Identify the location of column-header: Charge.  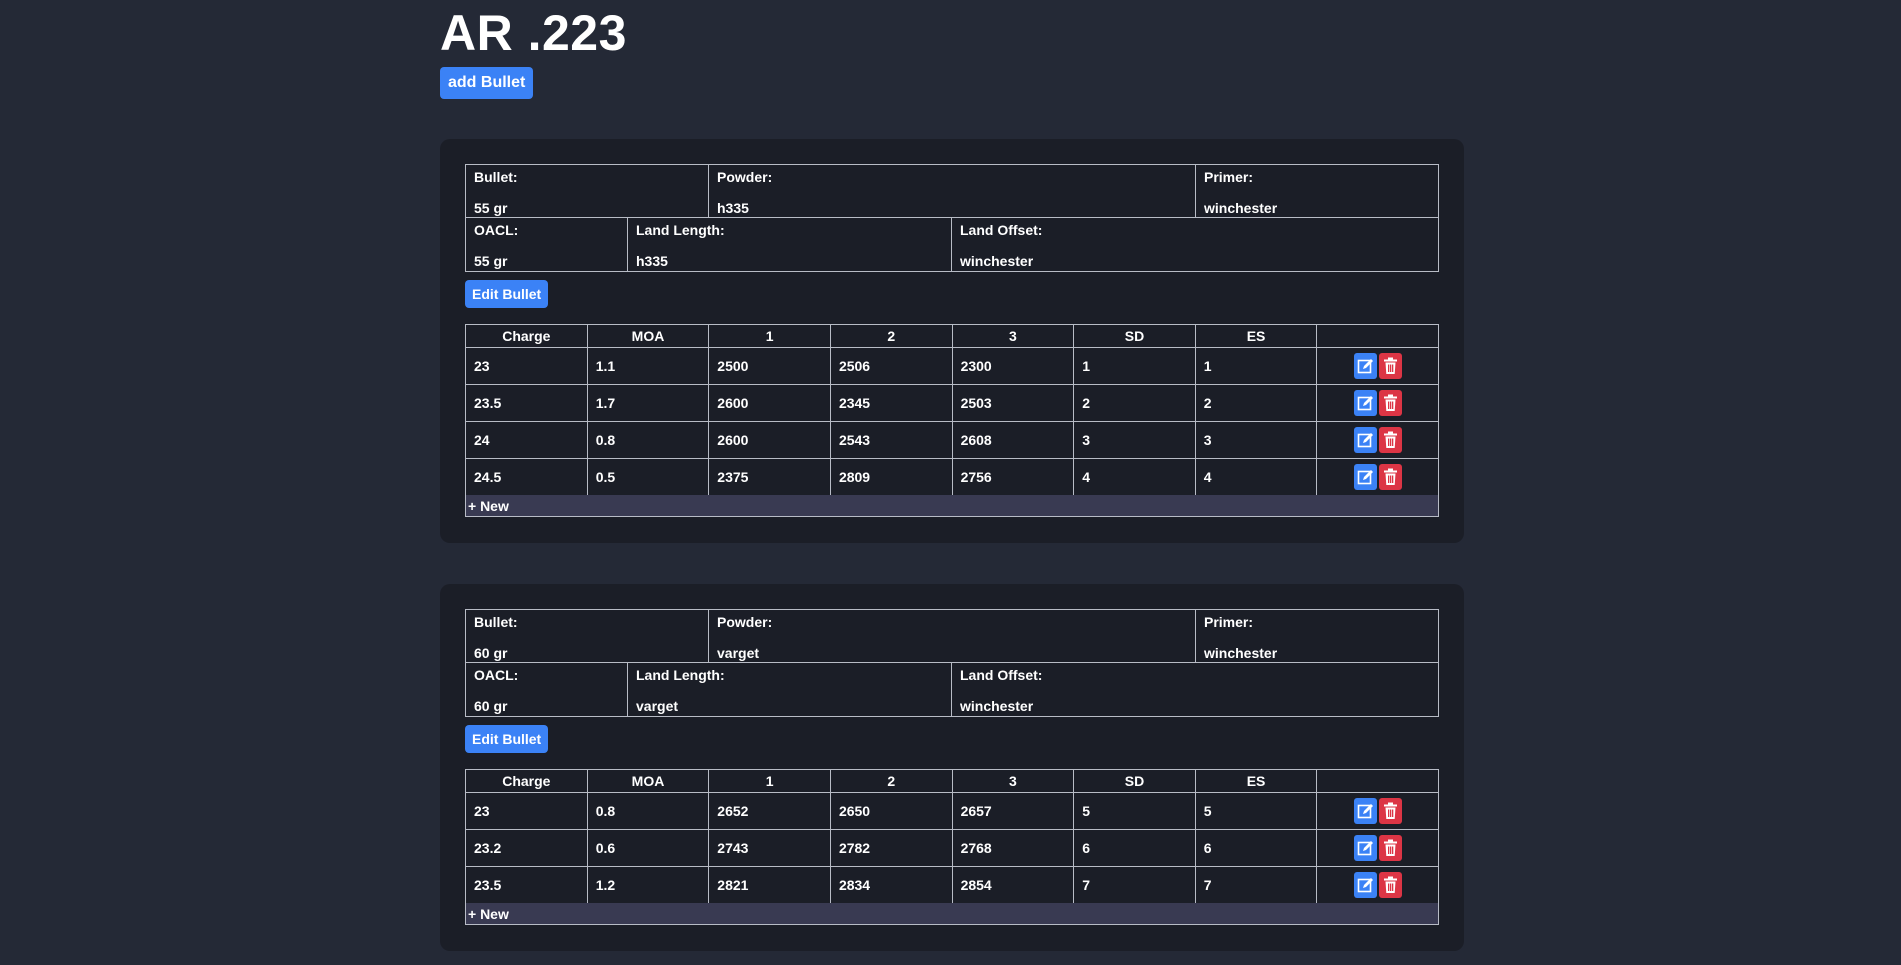
(526, 781).